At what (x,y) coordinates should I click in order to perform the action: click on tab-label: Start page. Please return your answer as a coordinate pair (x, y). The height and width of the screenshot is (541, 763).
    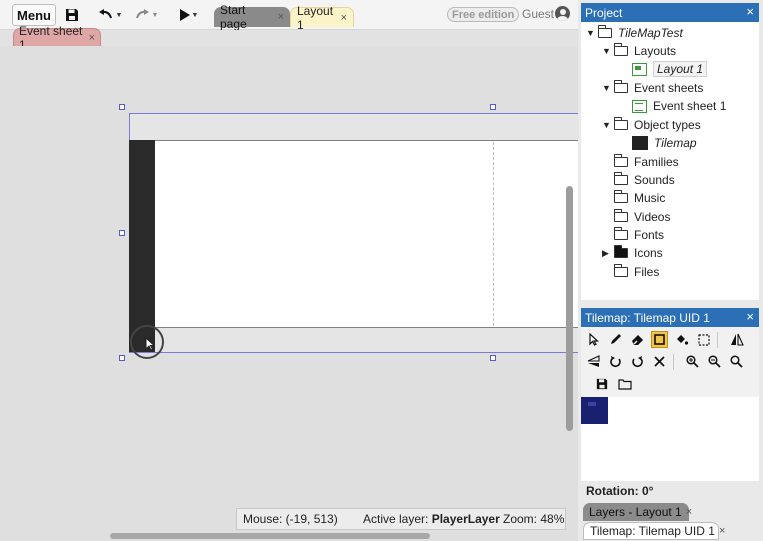
    Looking at the image, I should click on (233, 17).